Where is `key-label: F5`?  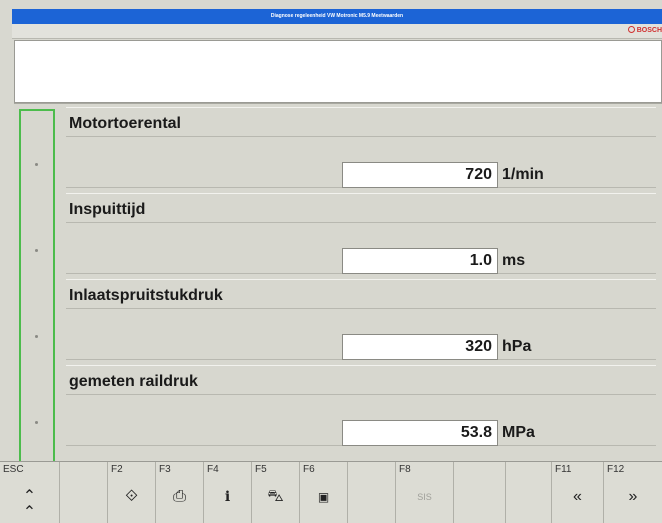 key-label: F5 is located at coordinates (261, 469).